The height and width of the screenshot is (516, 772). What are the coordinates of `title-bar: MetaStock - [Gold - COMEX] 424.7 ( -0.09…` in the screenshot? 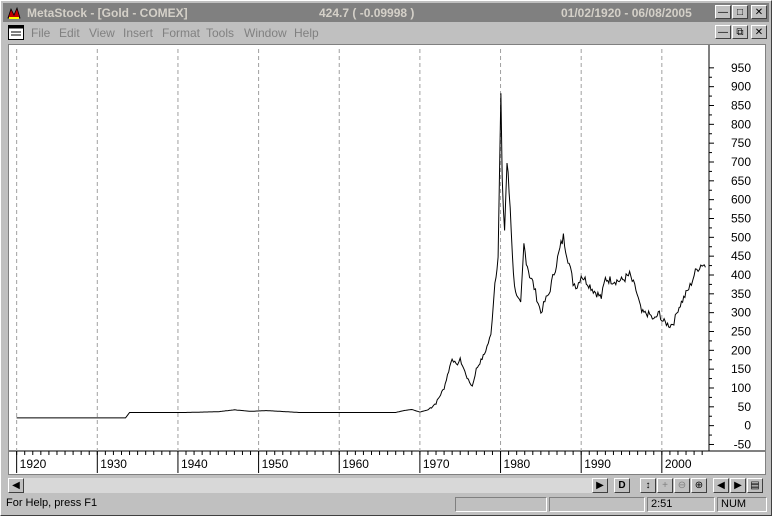 It's located at (386, 12).